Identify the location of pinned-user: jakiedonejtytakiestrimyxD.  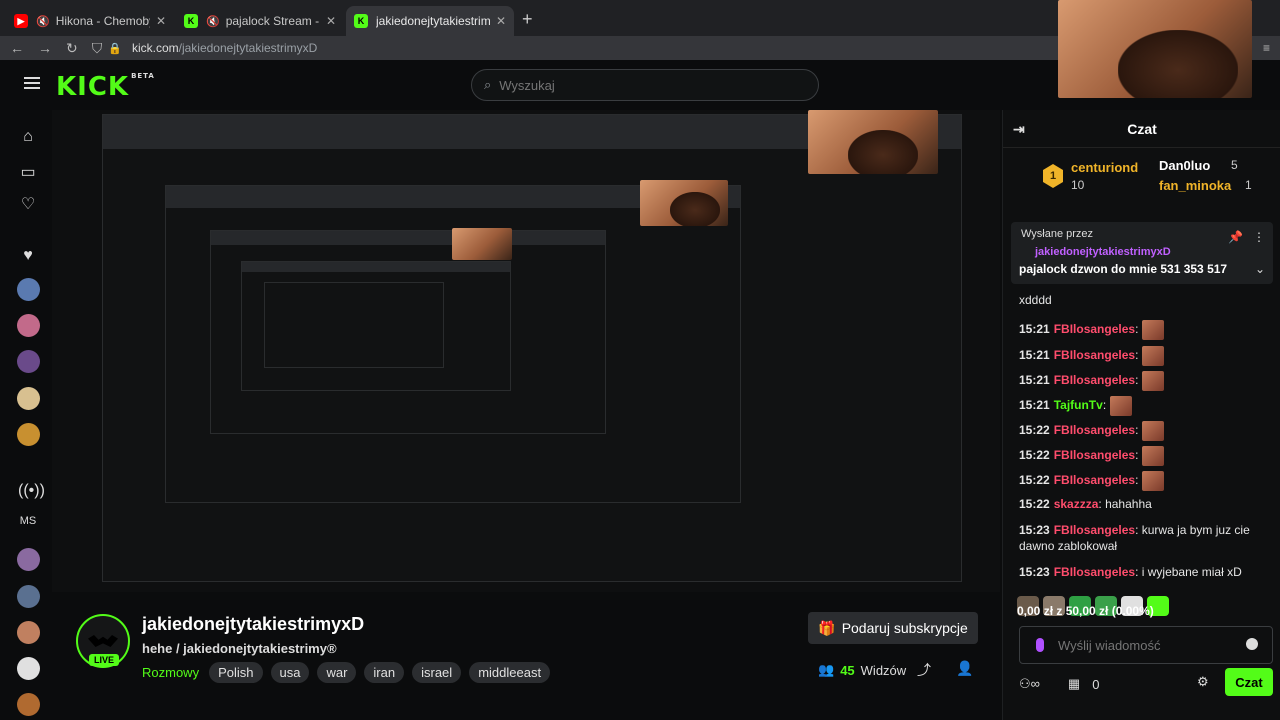
(1103, 252).